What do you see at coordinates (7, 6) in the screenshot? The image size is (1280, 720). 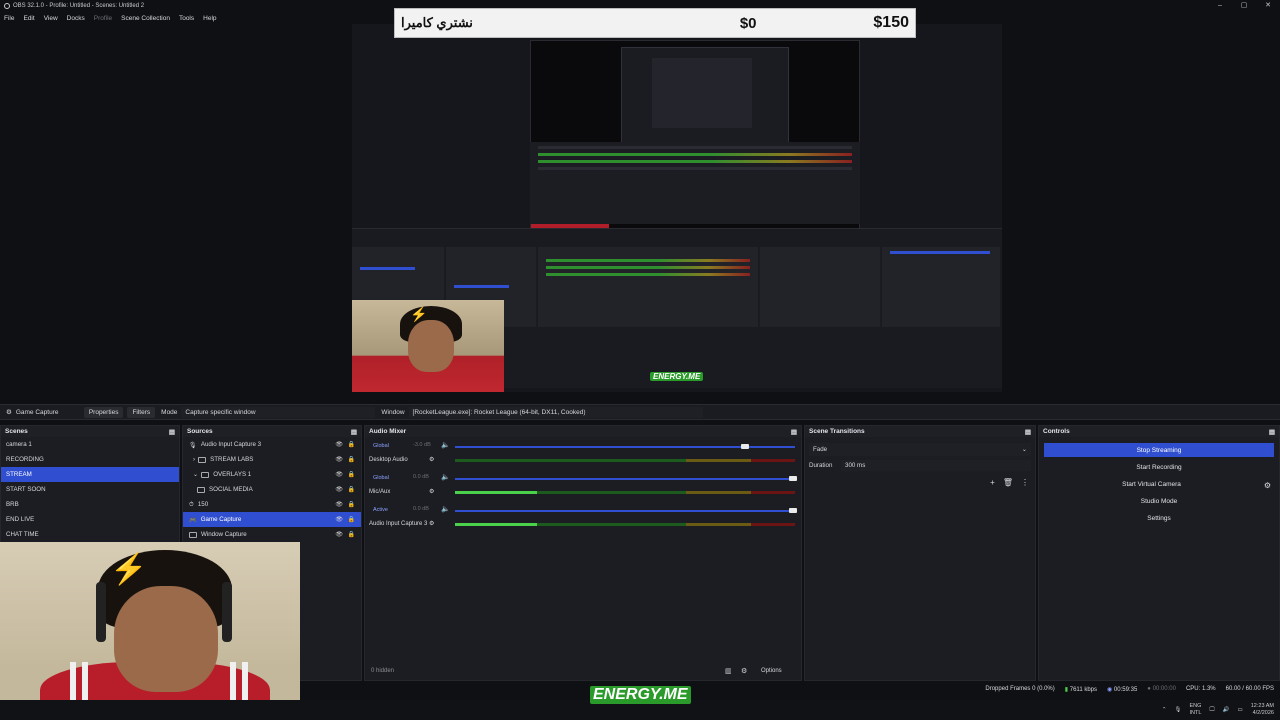 I see `obs-logo-icon` at bounding box center [7, 6].